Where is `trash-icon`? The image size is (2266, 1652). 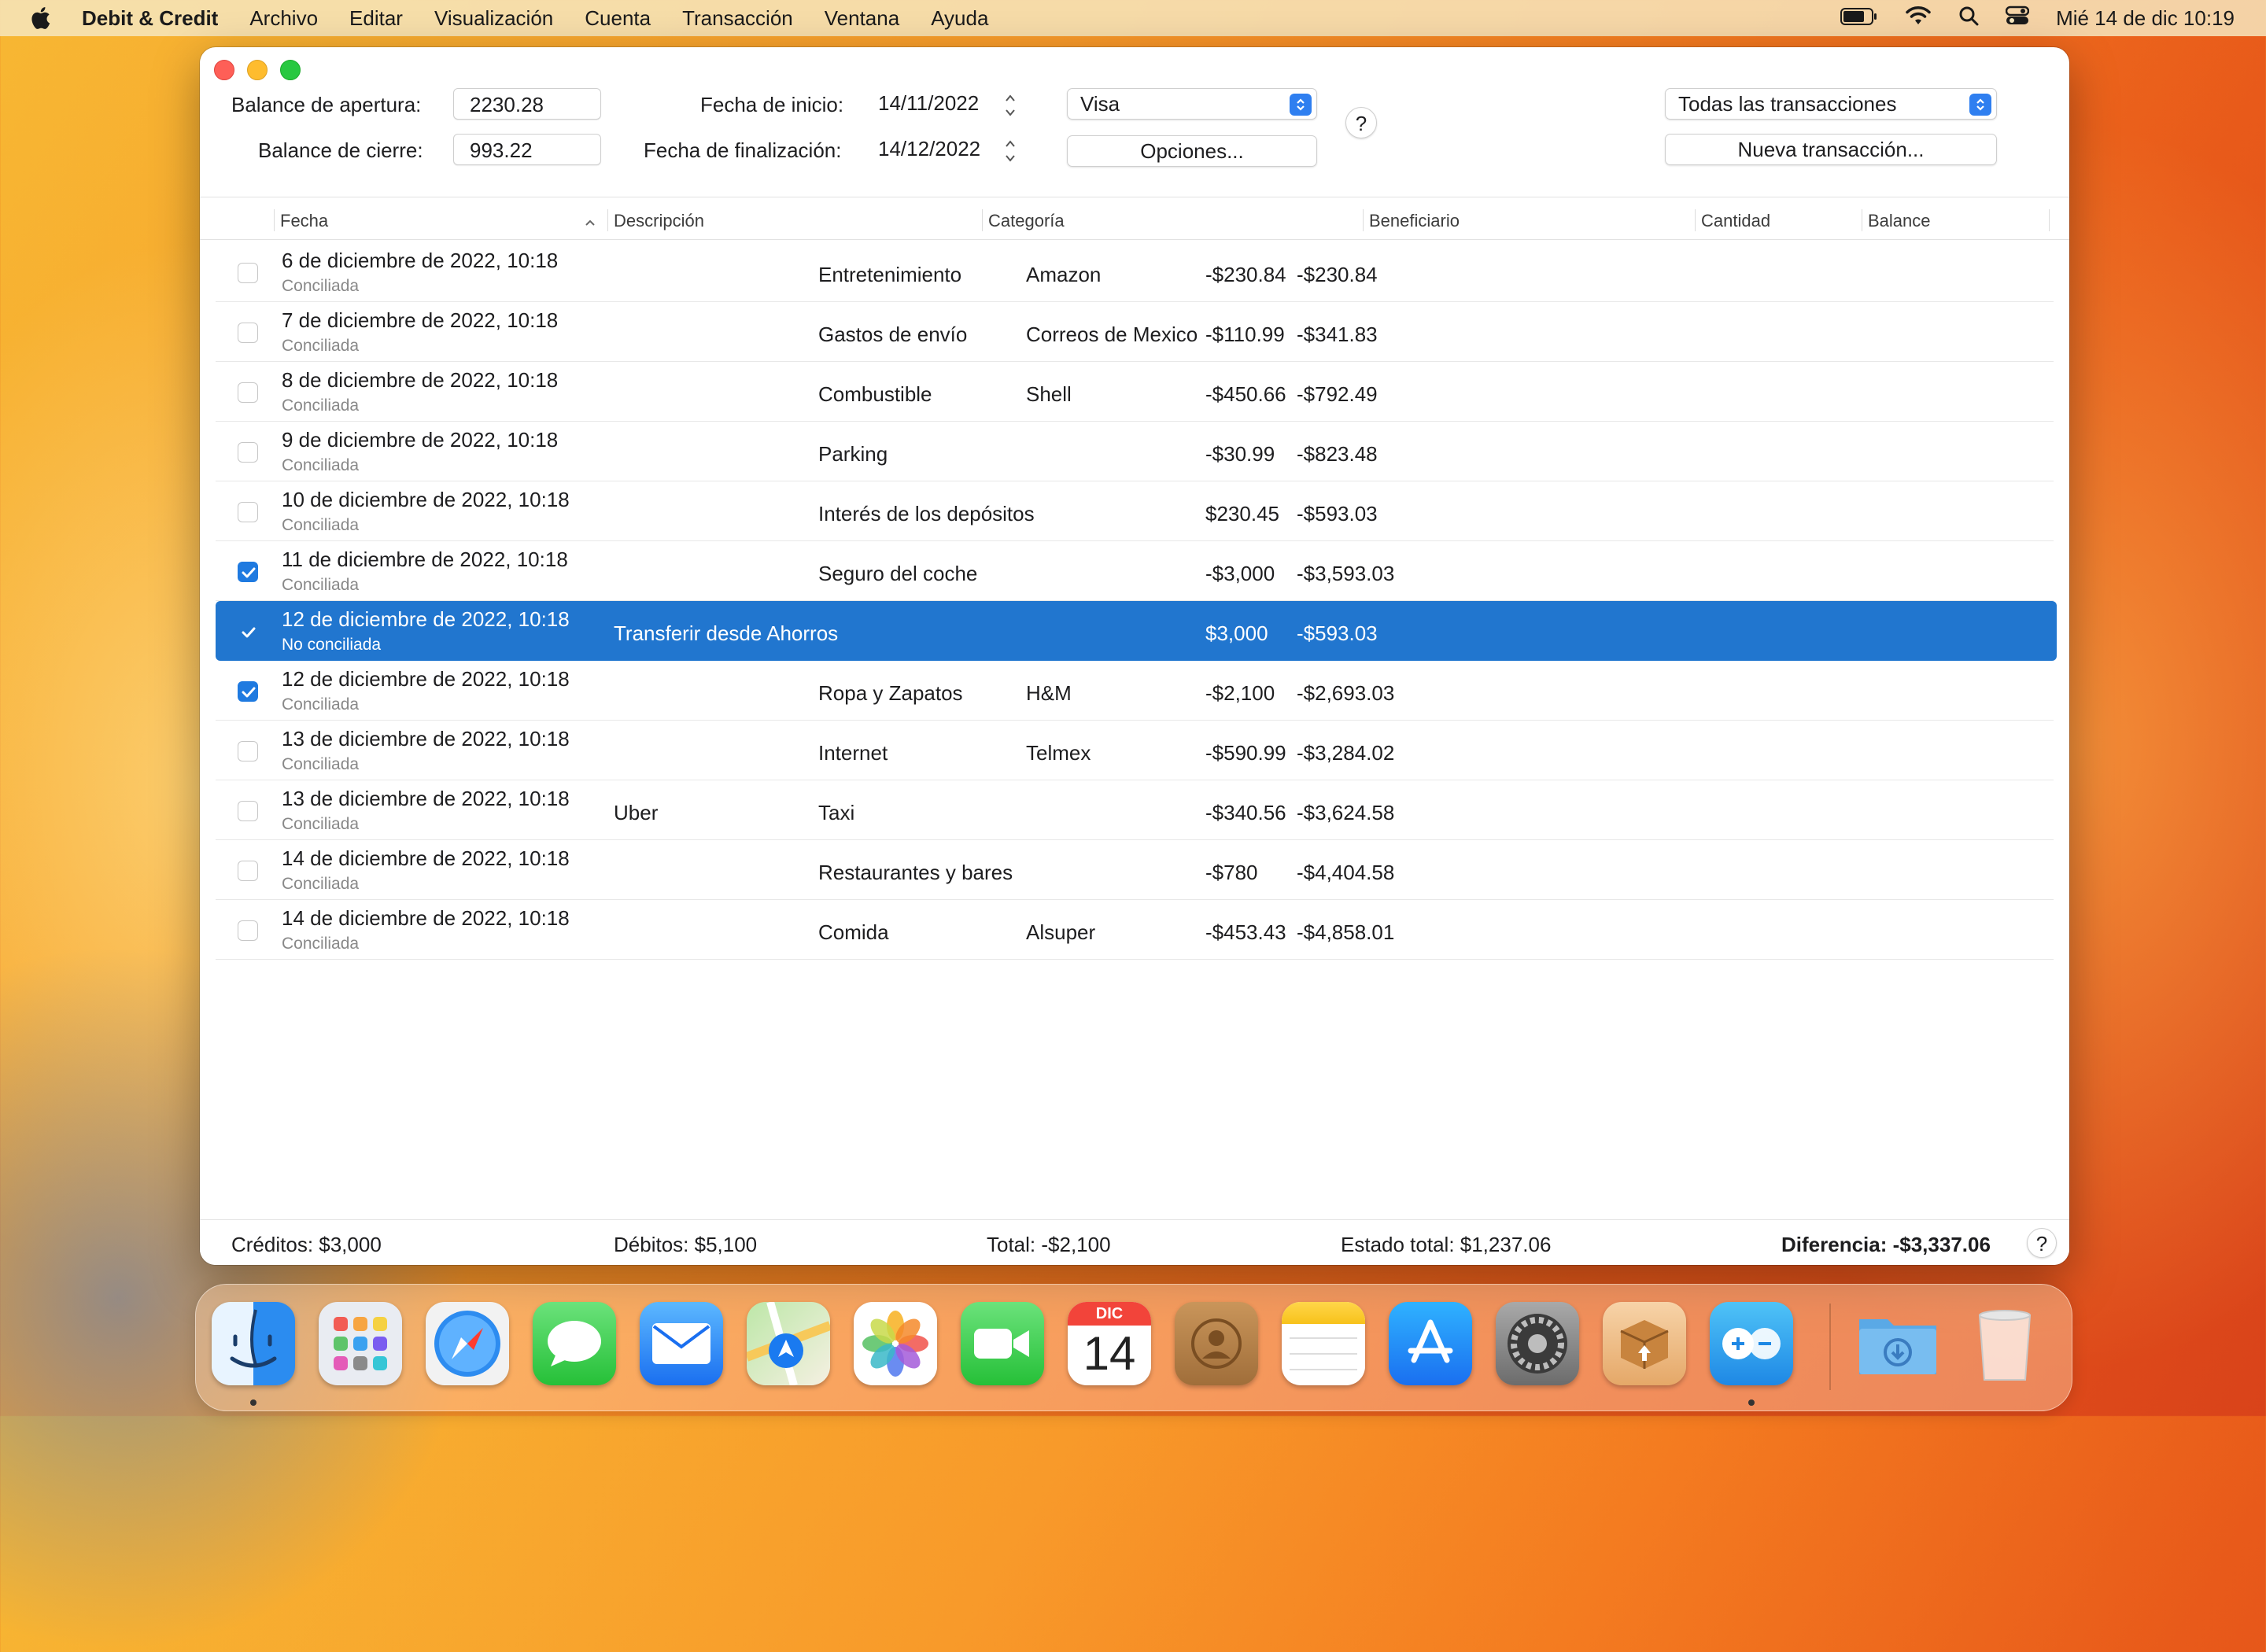
trash-icon is located at coordinates (2004, 1343).